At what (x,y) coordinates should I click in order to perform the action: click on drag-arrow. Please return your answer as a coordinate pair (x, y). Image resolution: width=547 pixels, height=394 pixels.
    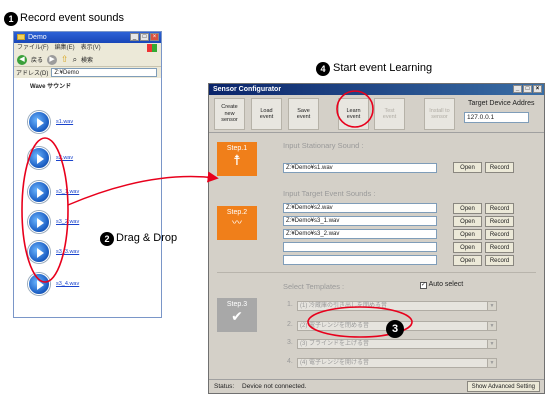
    Looking at the image, I should click on (143, 188).